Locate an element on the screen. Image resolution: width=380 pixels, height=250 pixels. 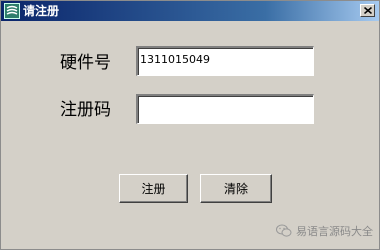
hardware-id-label: 硬件号 is located at coordinates (85, 63).